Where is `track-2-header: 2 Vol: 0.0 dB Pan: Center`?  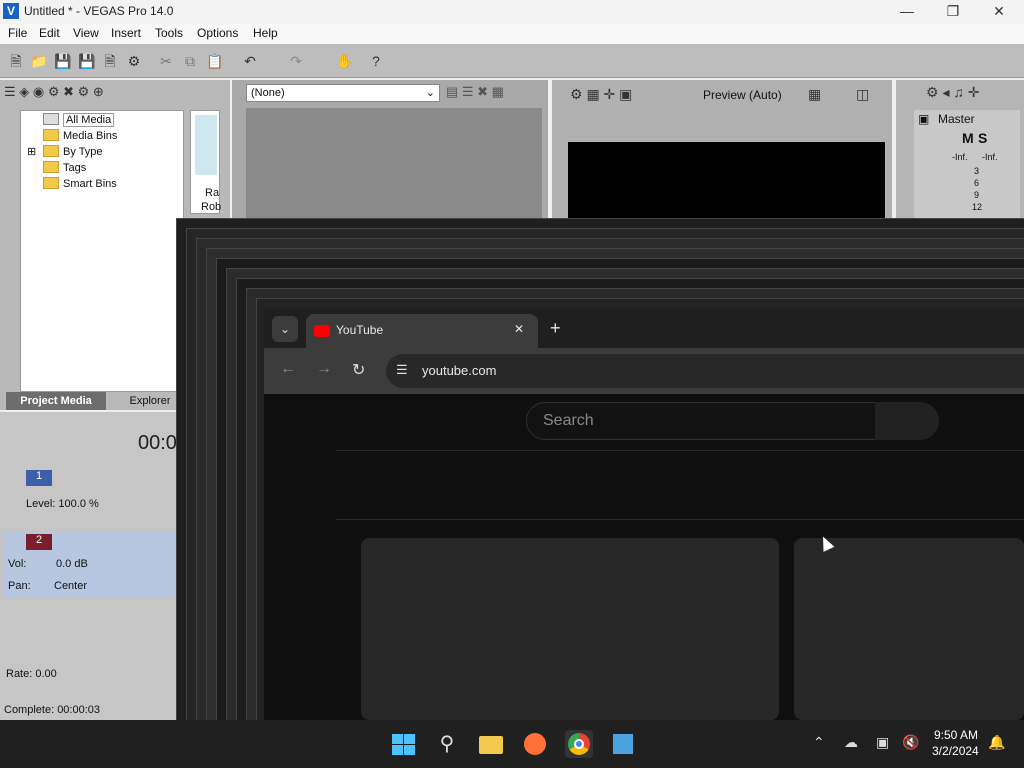
track-2-header: 2 Vol: 0.0 dB Pan: Center is located at coordinates (90, 565).